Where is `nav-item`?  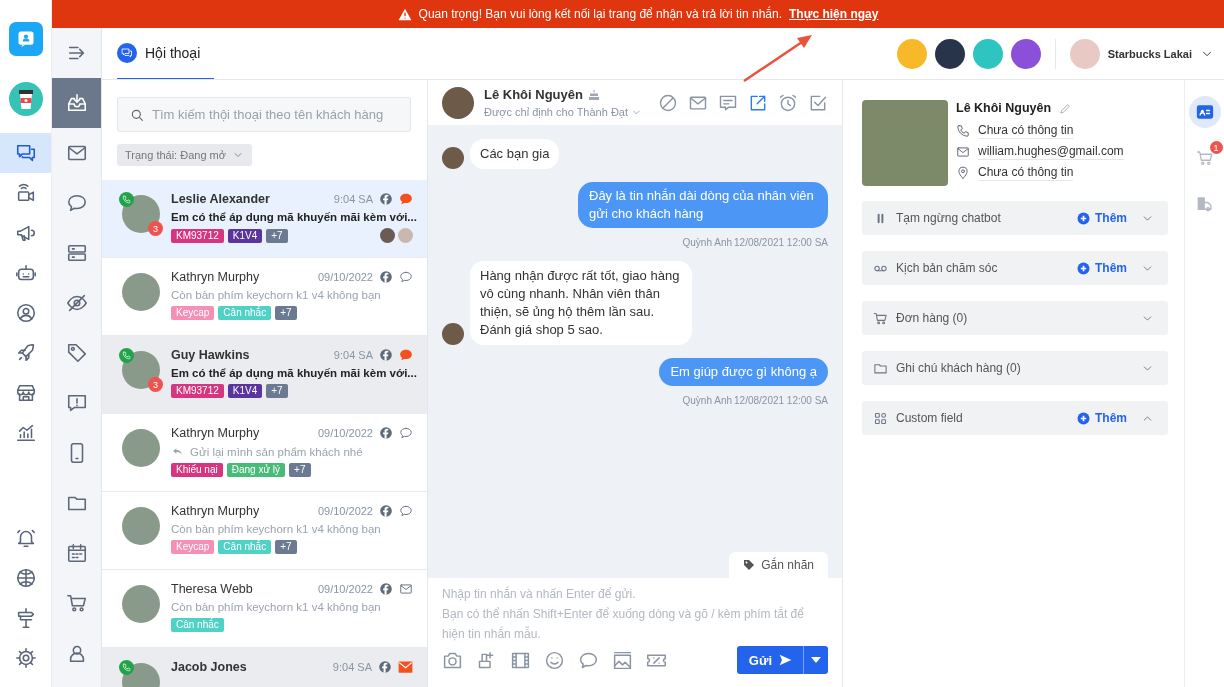
nav-item is located at coordinates (25, 153).